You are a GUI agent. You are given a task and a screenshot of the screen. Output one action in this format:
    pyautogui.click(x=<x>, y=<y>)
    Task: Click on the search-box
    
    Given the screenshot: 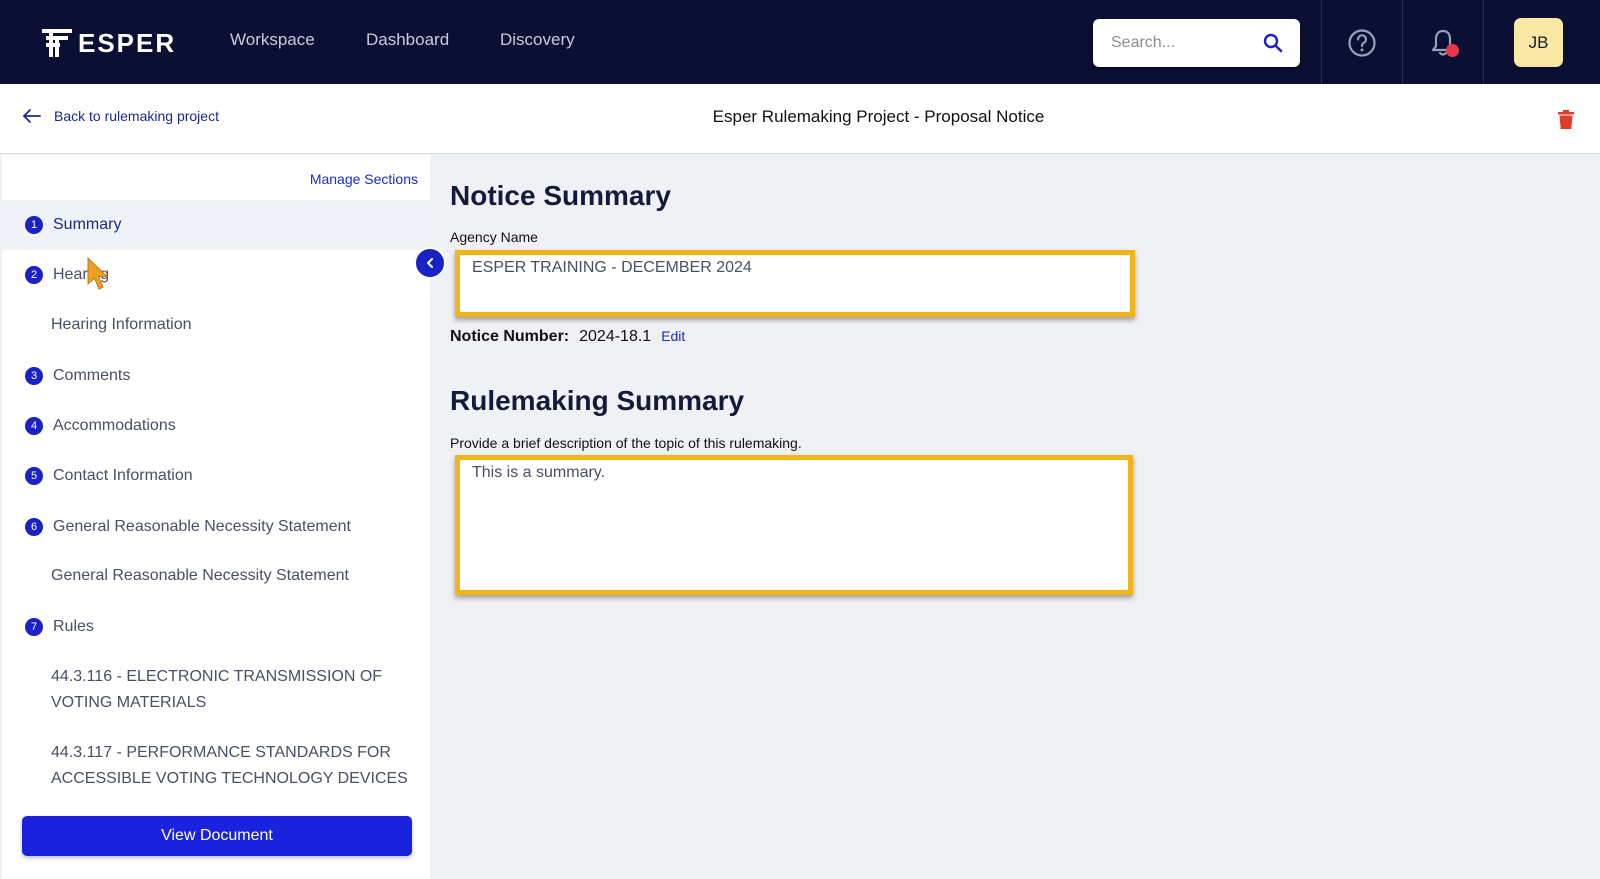 What is the action you would take?
    pyautogui.click(x=1196, y=43)
    